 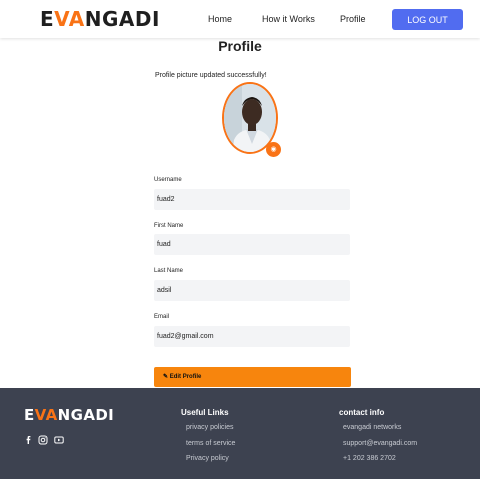 What do you see at coordinates (273, 149) in the screenshot?
I see `camera-icon: ◉` at bounding box center [273, 149].